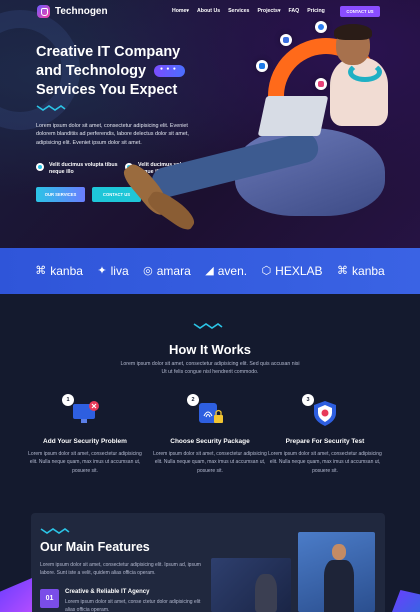  I want to click on liva-icon: ✦, so click(102, 270).